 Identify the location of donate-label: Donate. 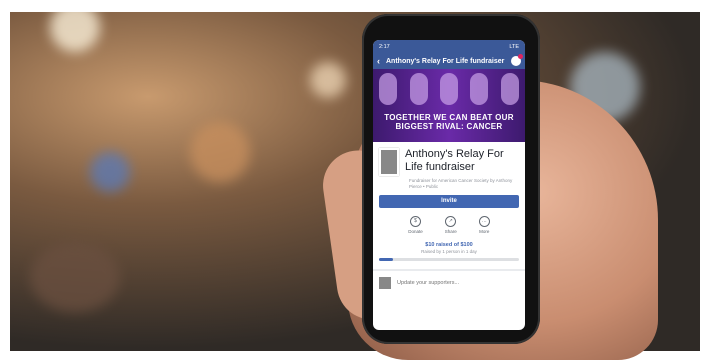
(415, 231).